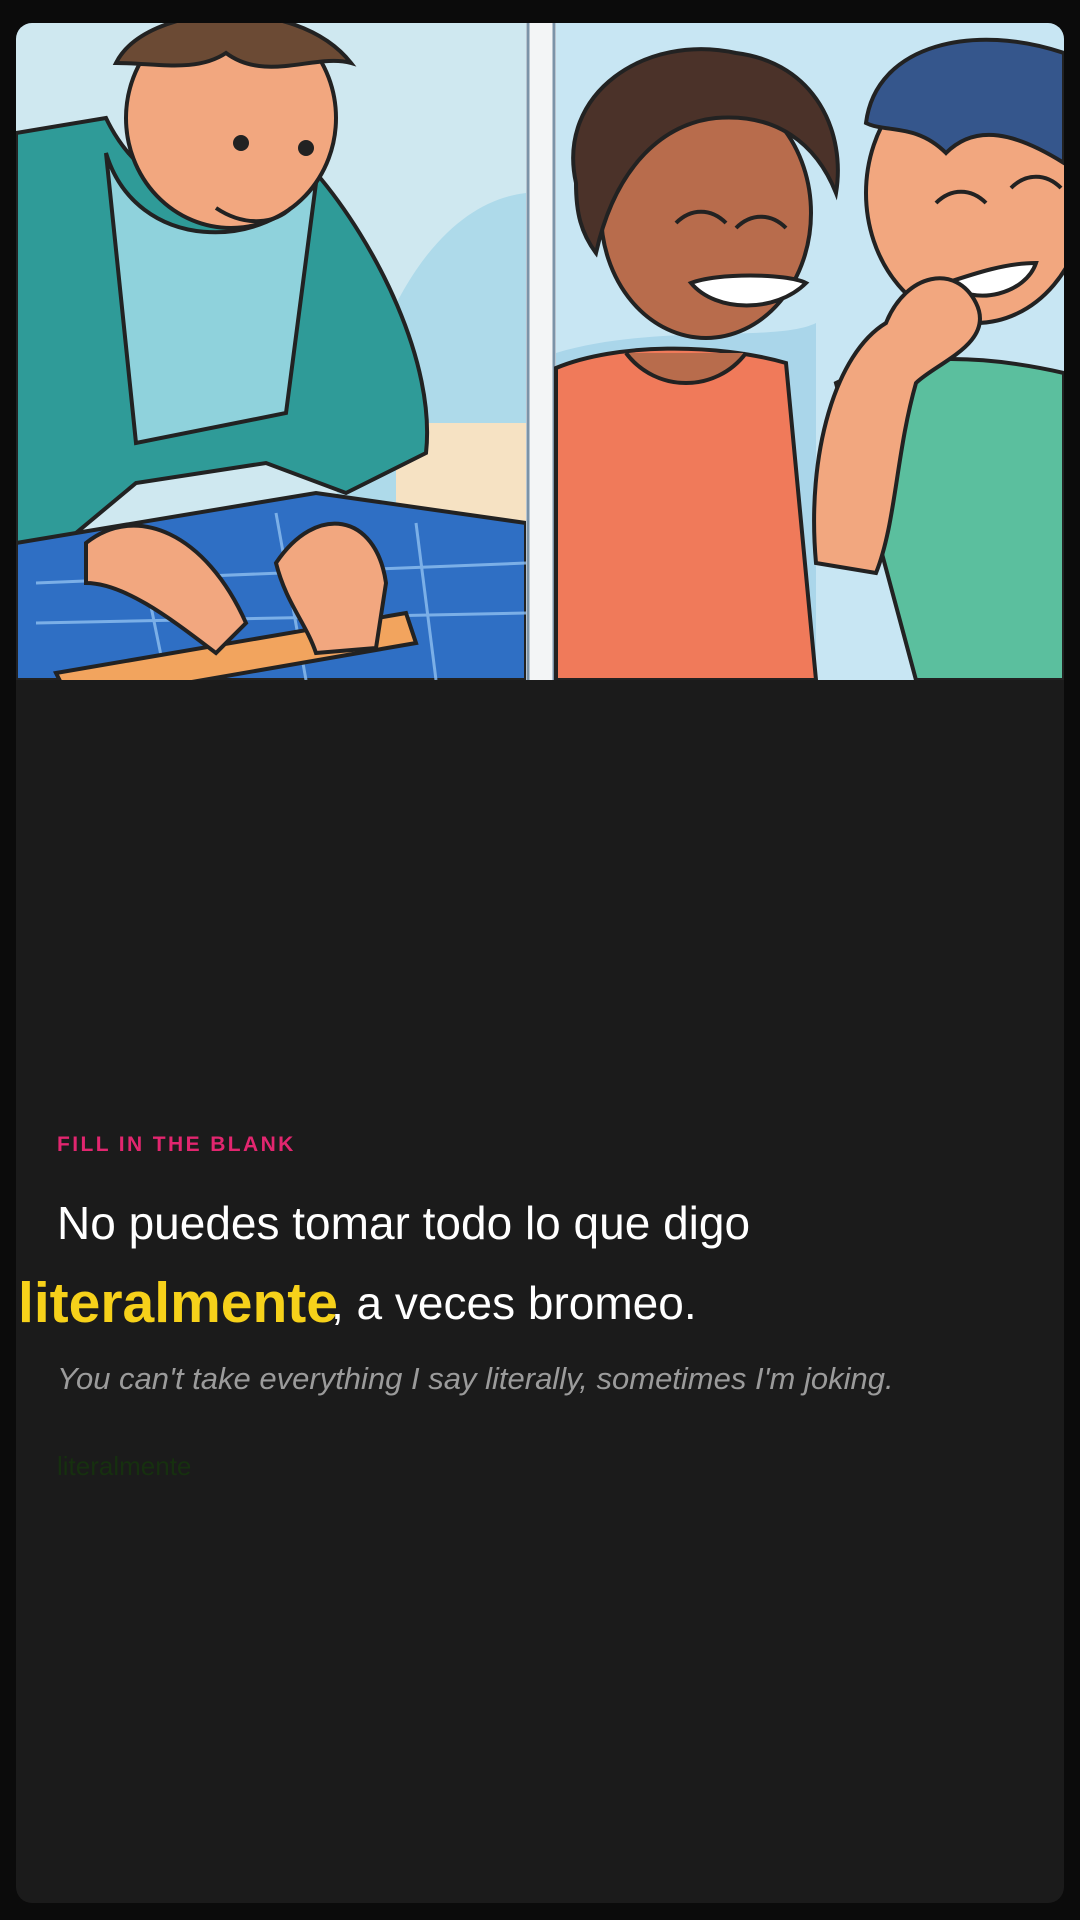 The height and width of the screenshot is (1920, 1080). I want to click on sentence-rest: , a veces bromeo., so click(514, 1303).